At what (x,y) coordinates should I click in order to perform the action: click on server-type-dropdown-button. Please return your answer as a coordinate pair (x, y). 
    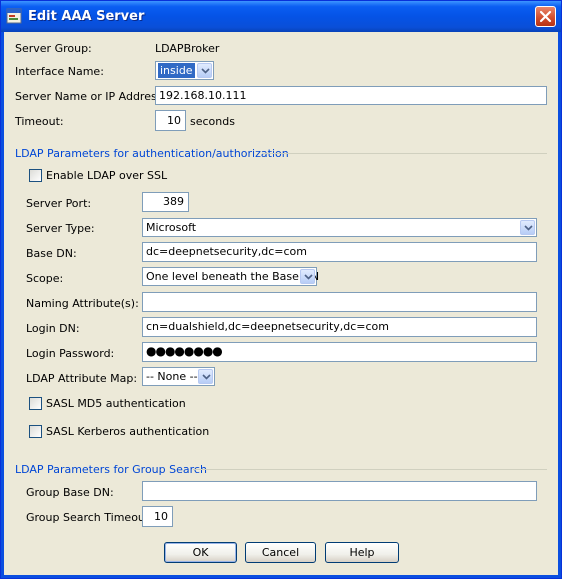
    Looking at the image, I should click on (527, 227).